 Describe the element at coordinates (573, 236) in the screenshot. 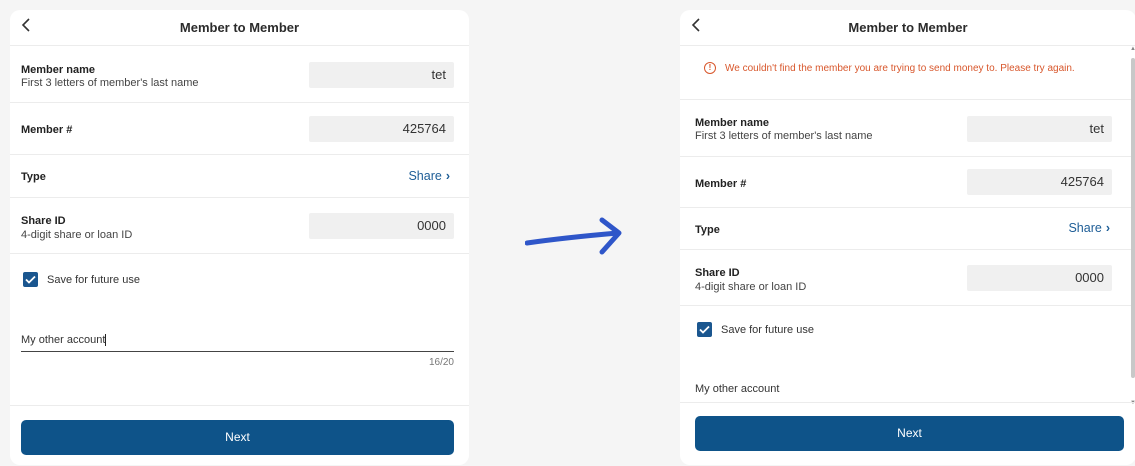

I see `arrow-right-icon` at that location.